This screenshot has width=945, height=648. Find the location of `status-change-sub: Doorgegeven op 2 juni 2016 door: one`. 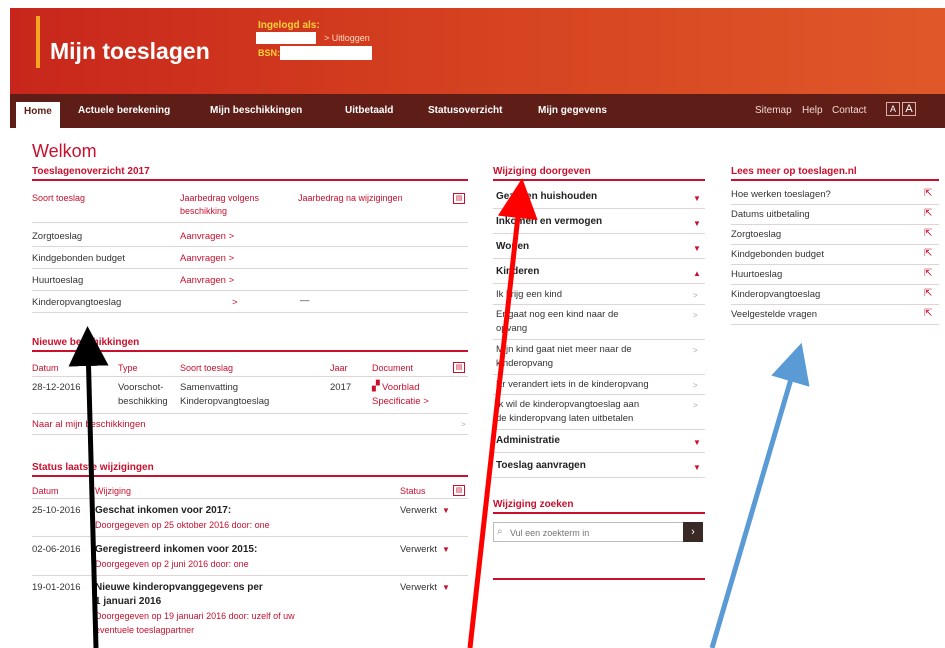

status-change-sub: Doorgegeven op 2 juni 2016 door: one is located at coordinates (172, 564).